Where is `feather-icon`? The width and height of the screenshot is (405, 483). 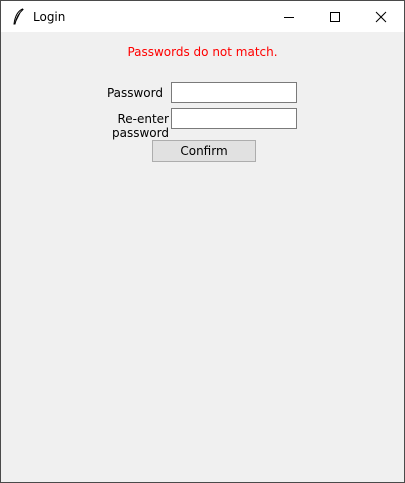
feather-icon is located at coordinates (18, 17).